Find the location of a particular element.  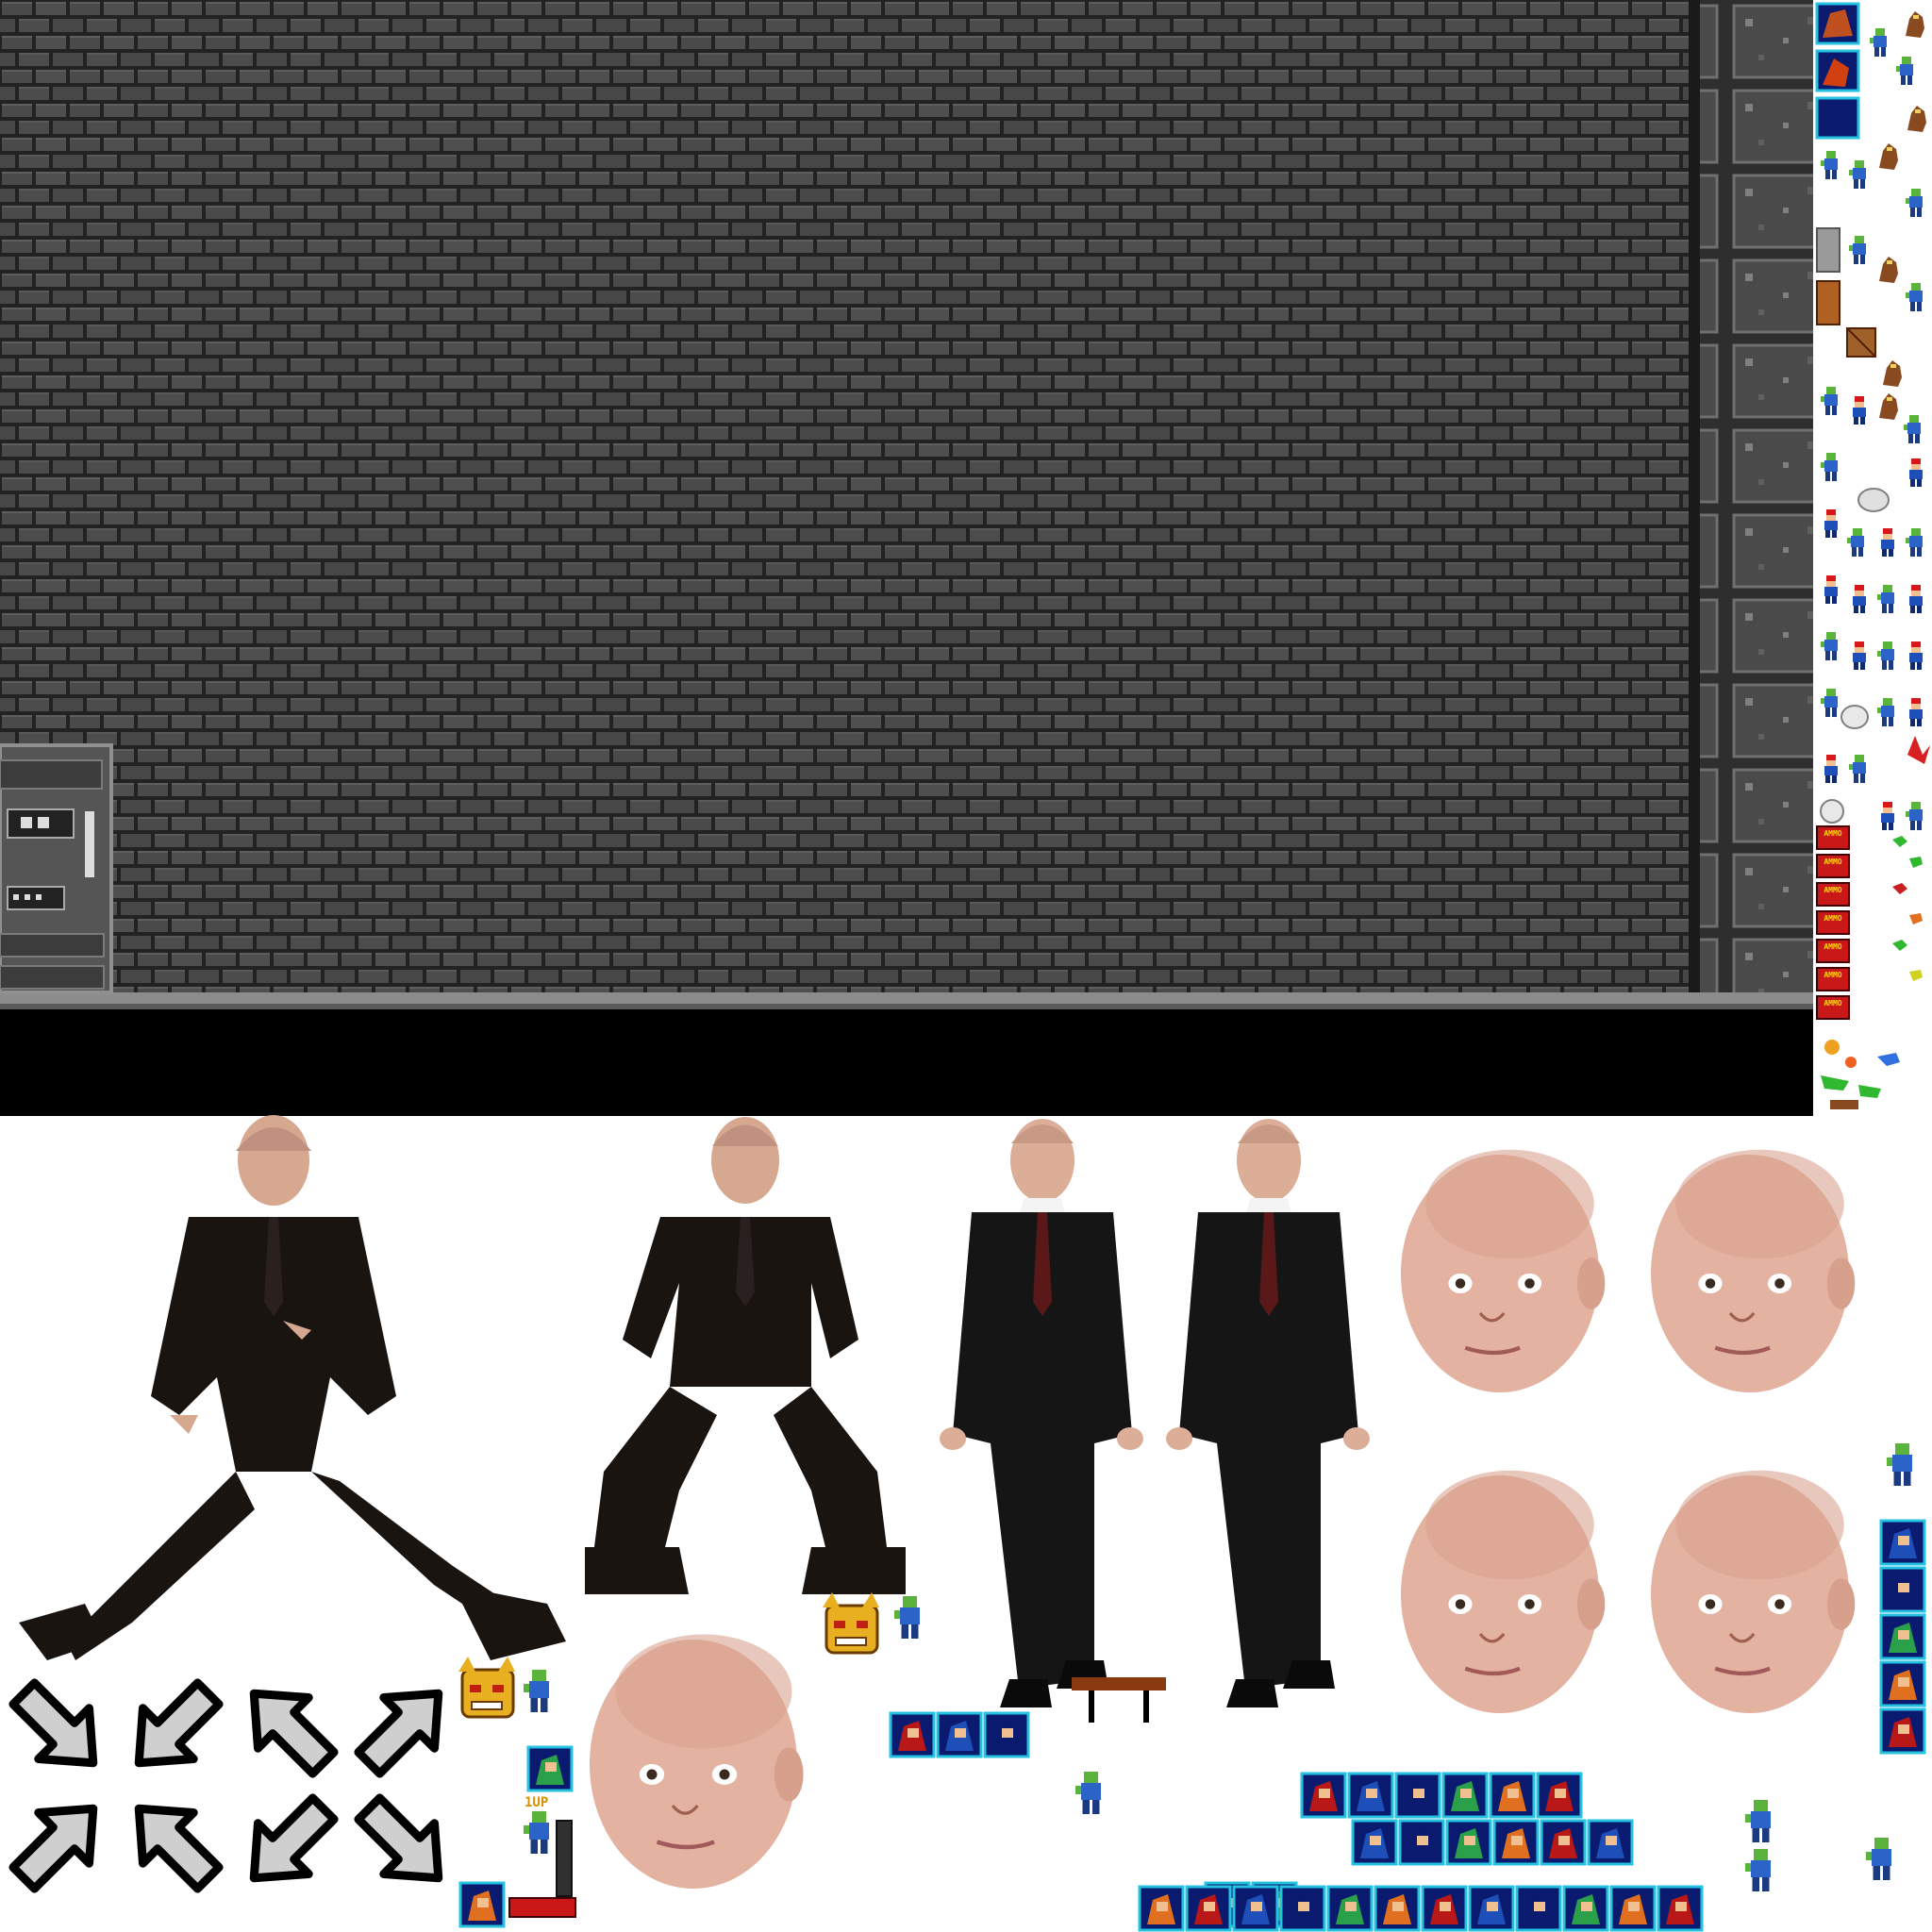

oneup-text: 1UP is located at coordinates (537, 1802).